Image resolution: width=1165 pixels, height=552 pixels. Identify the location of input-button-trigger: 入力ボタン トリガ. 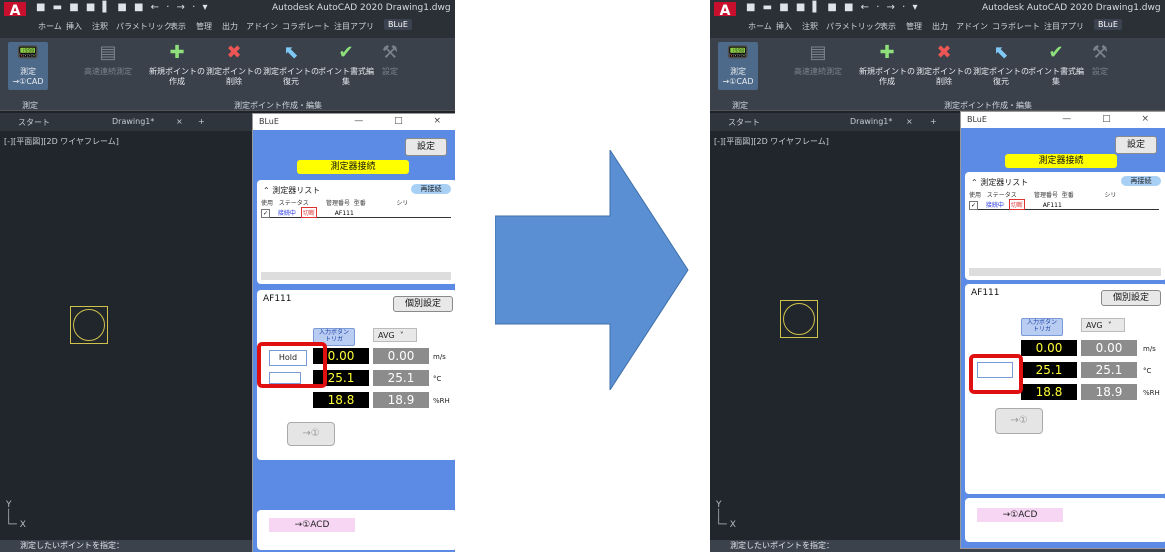
(1042, 327).